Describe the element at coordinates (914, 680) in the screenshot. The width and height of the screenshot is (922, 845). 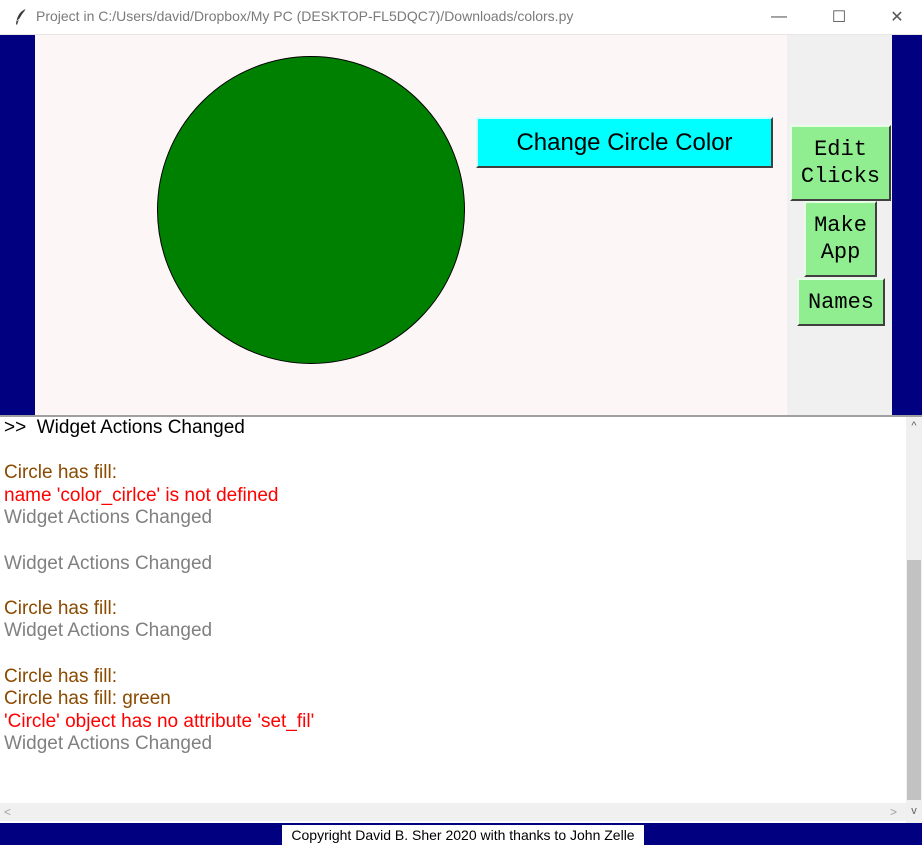
I see `vertical-scroll-thumb` at that location.